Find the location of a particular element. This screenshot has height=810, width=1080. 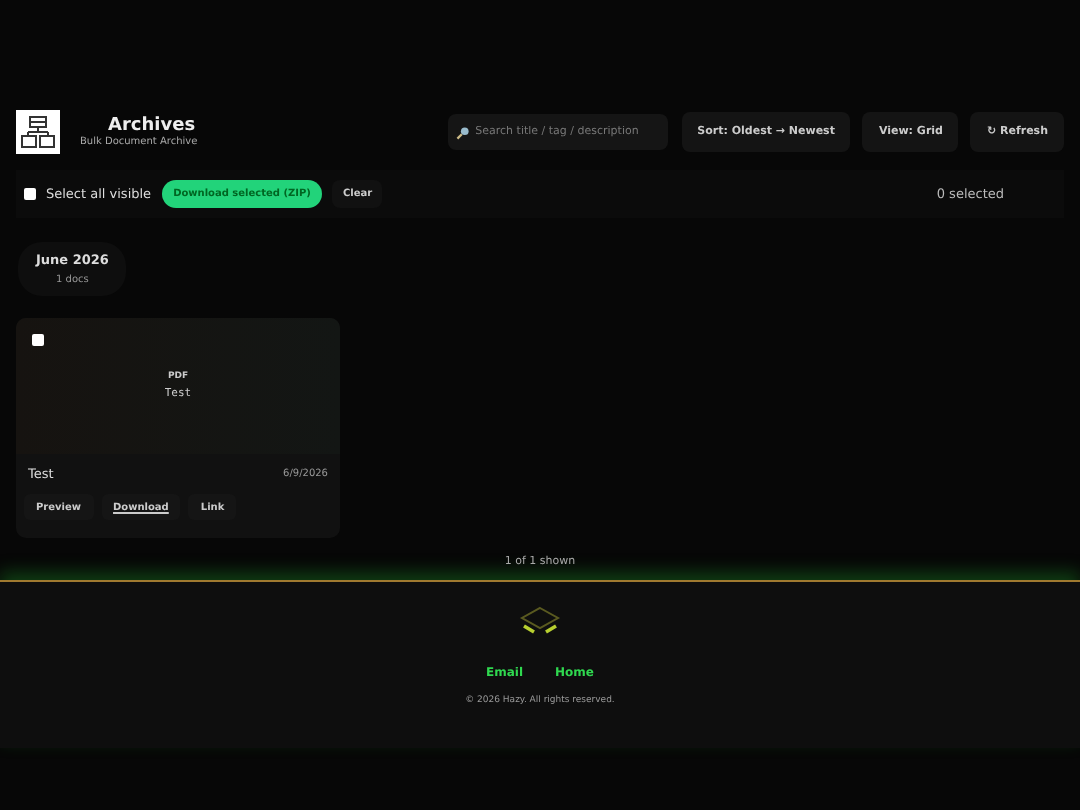

logo-icon is located at coordinates (38, 132).